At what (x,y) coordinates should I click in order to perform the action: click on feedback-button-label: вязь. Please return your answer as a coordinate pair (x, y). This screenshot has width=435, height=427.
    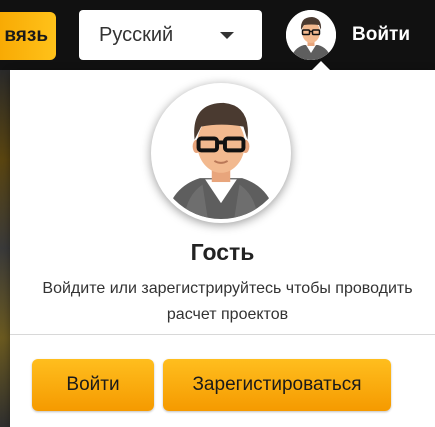
    Looking at the image, I should click on (26, 35).